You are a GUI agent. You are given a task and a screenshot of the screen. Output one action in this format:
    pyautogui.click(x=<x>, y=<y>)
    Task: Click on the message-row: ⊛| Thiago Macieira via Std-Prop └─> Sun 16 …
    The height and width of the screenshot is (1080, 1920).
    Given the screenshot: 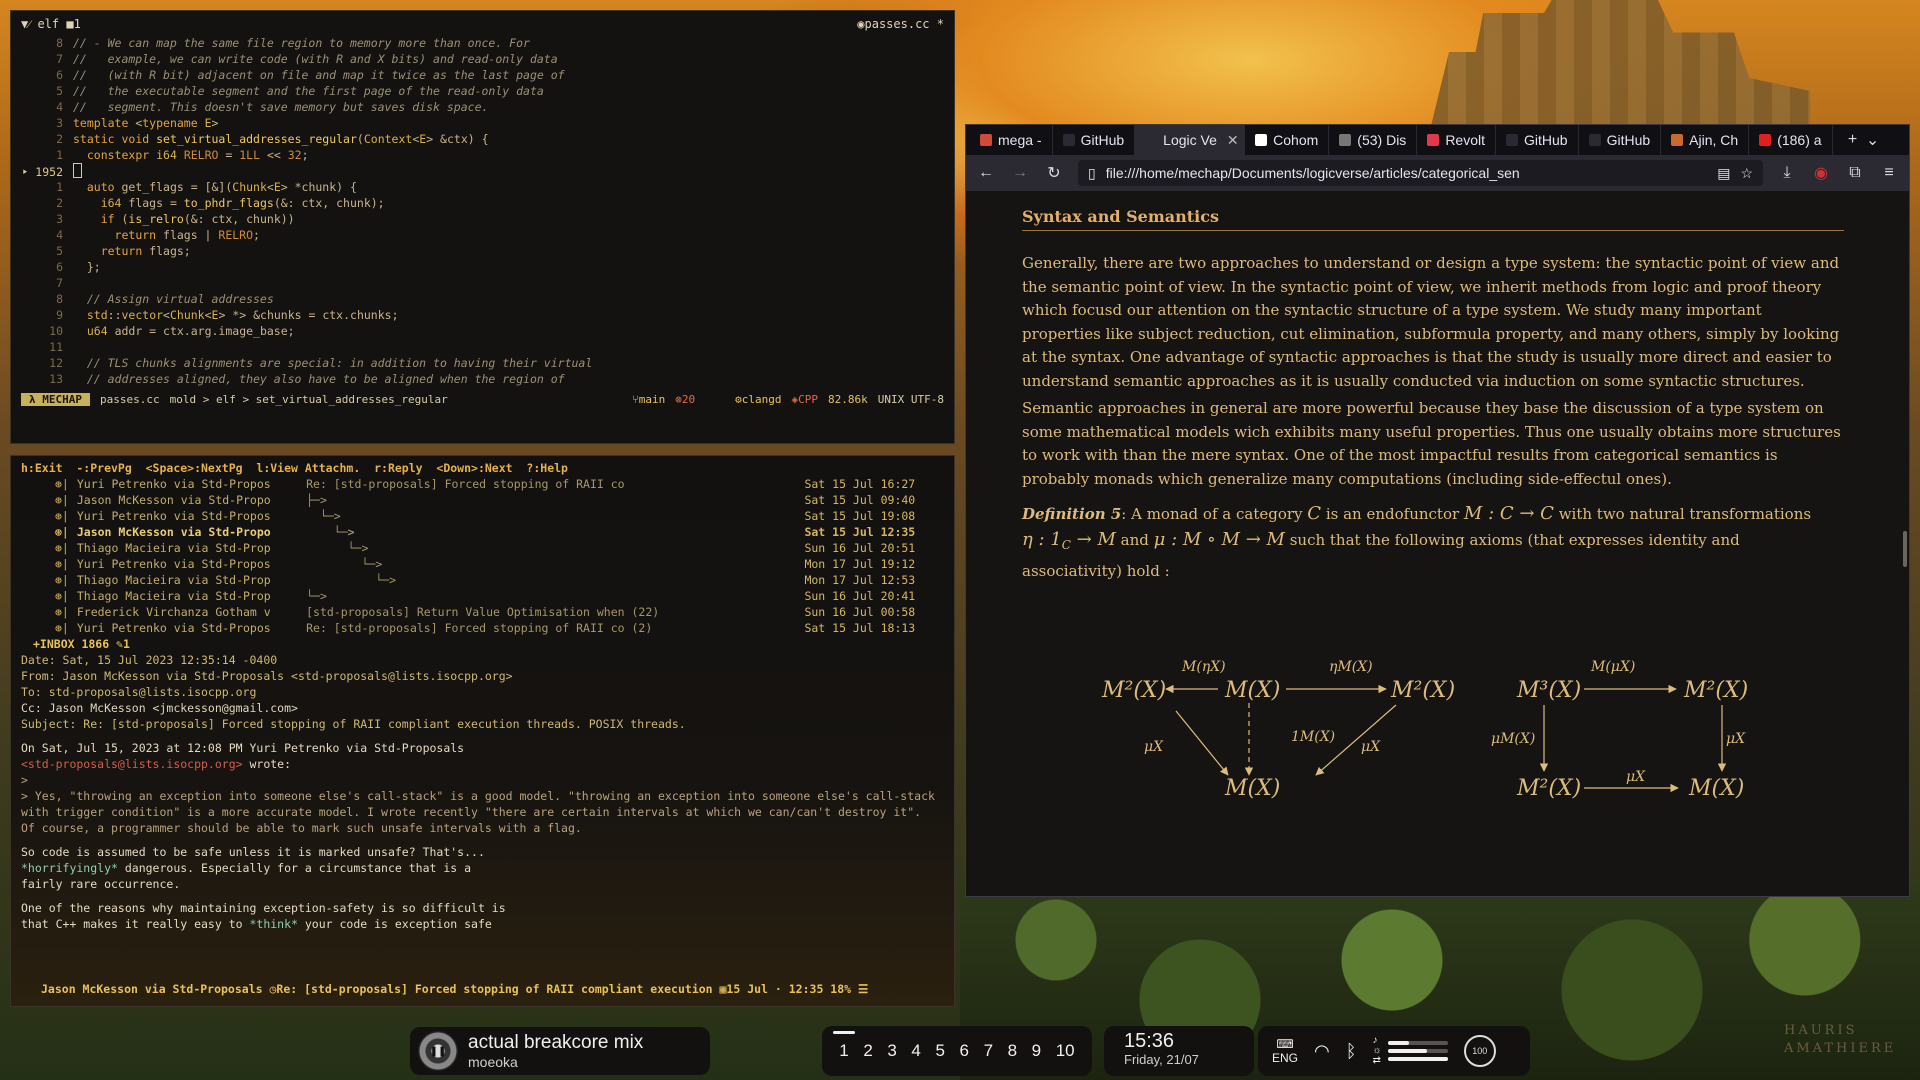 What is the action you would take?
    pyautogui.click(x=482, y=596)
    